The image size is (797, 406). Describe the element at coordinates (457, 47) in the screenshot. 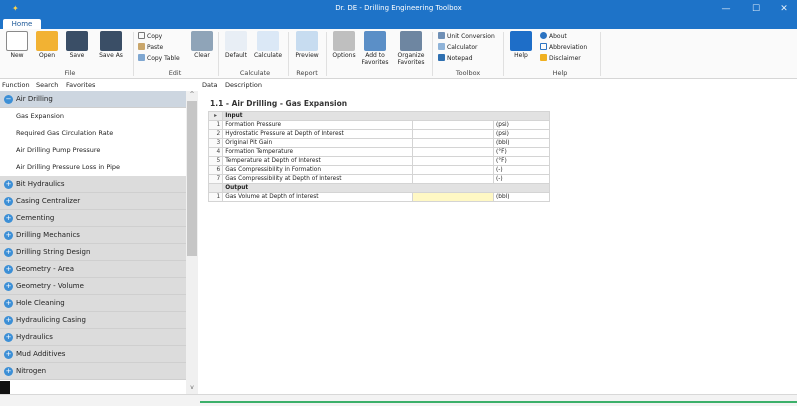

I see `calculator-button: Calculator` at that location.